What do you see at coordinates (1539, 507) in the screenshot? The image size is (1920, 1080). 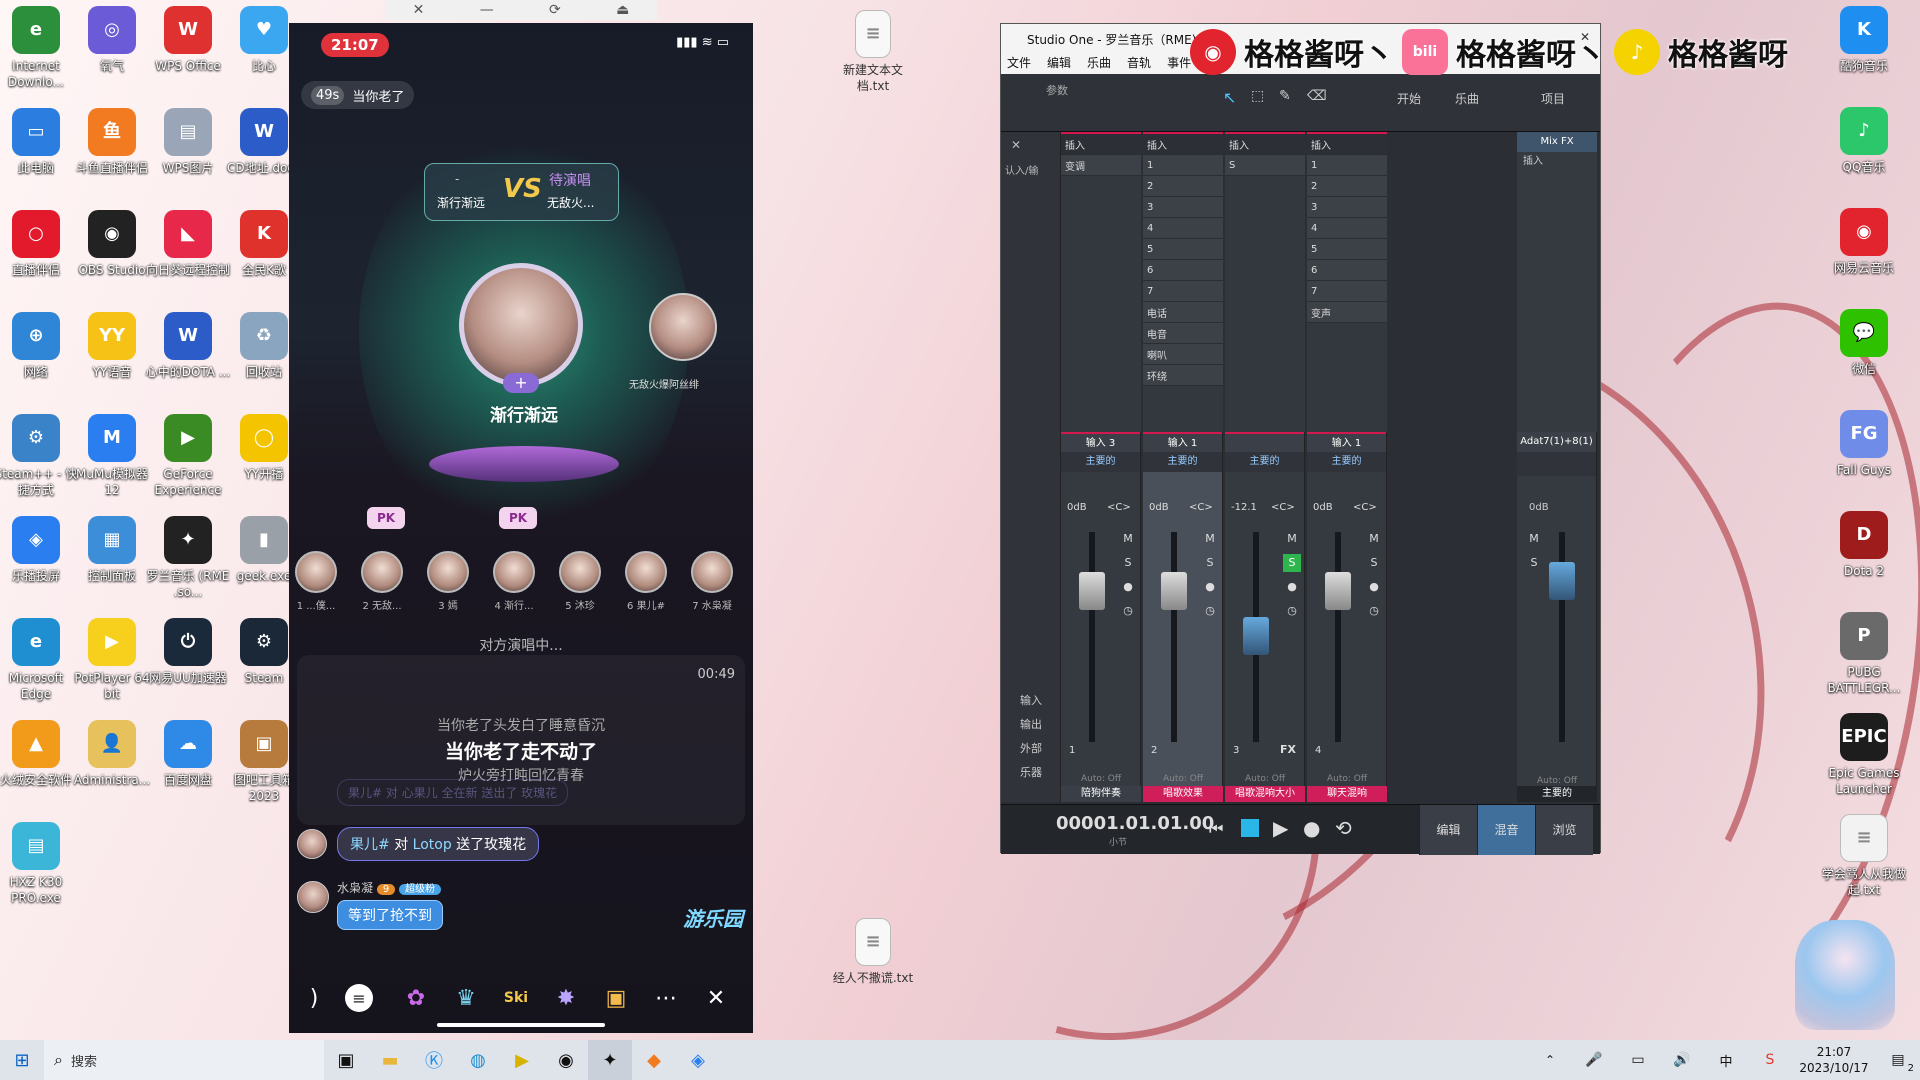 I see `master-vol: 0dB` at bounding box center [1539, 507].